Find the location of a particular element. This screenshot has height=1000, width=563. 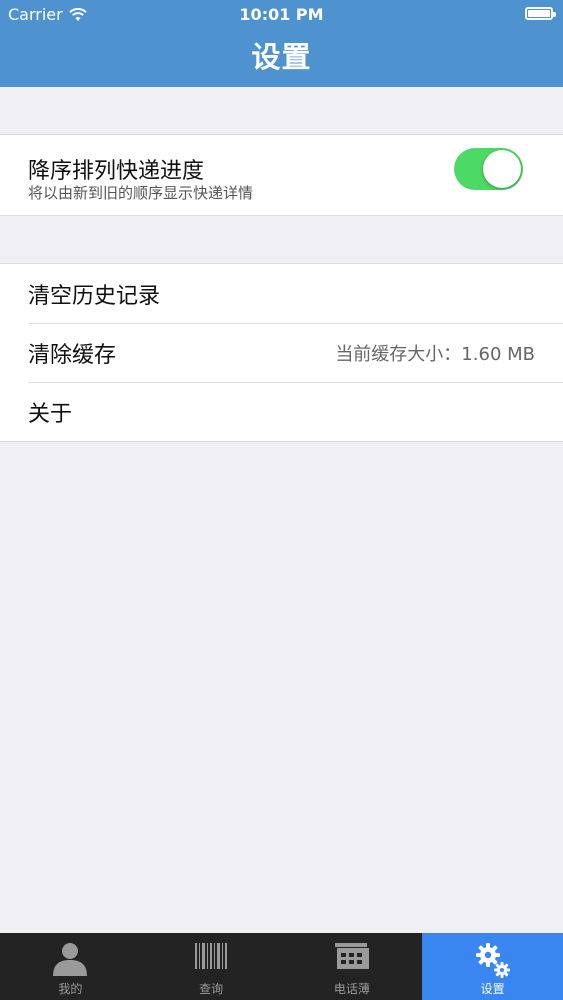

sort-settings-group: 降序排列快递进度 将以由新到旧的顺序显示快递详情 is located at coordinates (281, 175).